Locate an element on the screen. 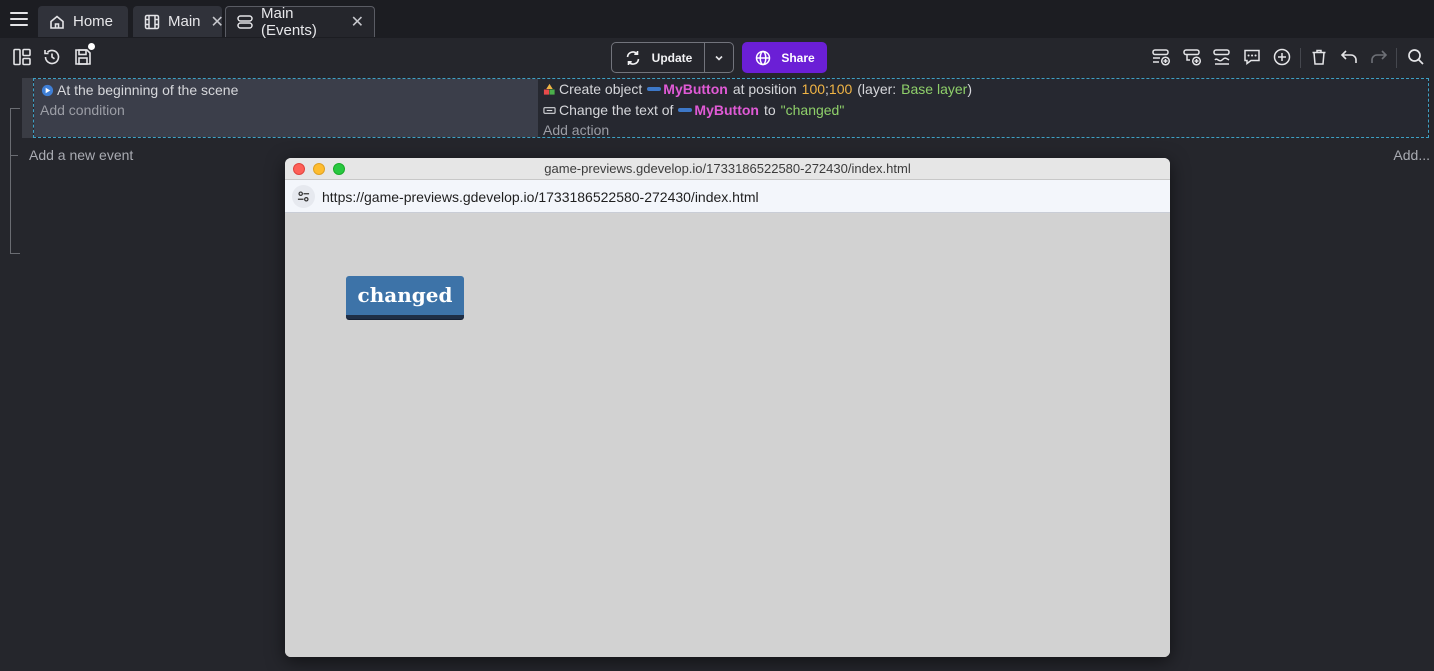 Image resolution: width=1434 pixels, height=671 pixels. film-icon is located at coordinates (152, 22).